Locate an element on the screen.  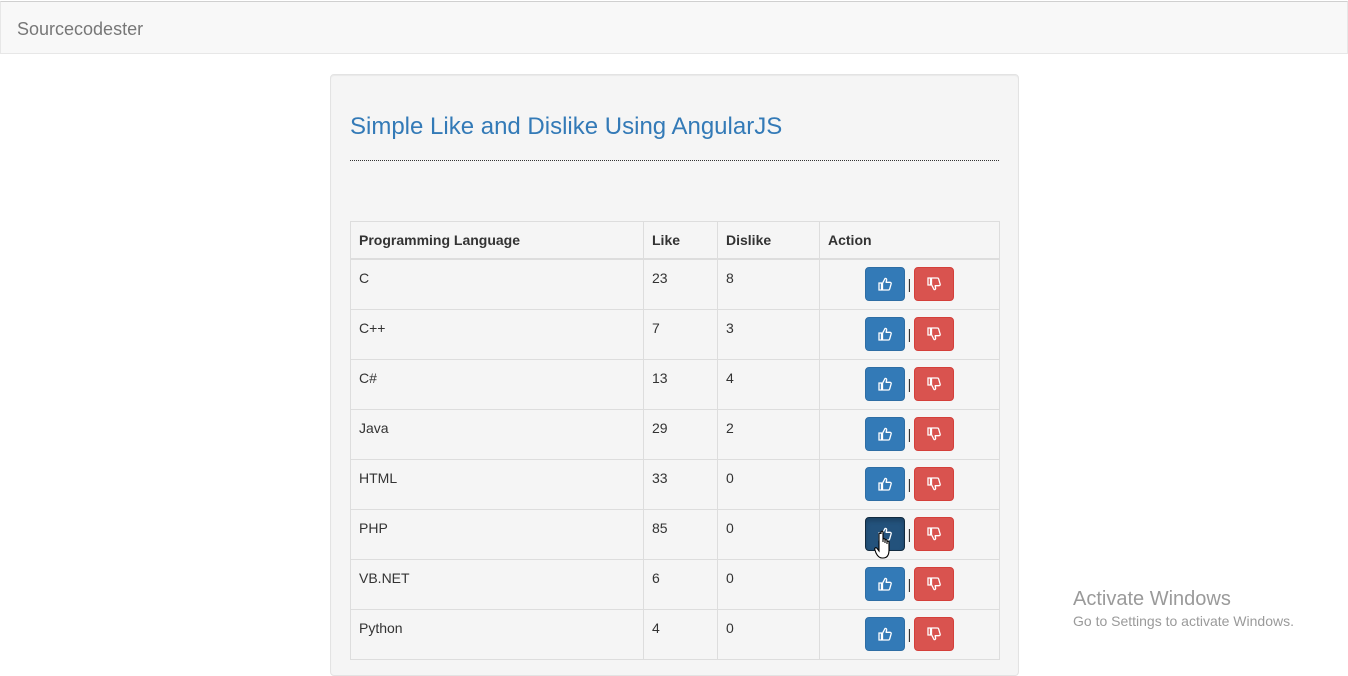
language-name: HTML is located at coordinates (378, 477).